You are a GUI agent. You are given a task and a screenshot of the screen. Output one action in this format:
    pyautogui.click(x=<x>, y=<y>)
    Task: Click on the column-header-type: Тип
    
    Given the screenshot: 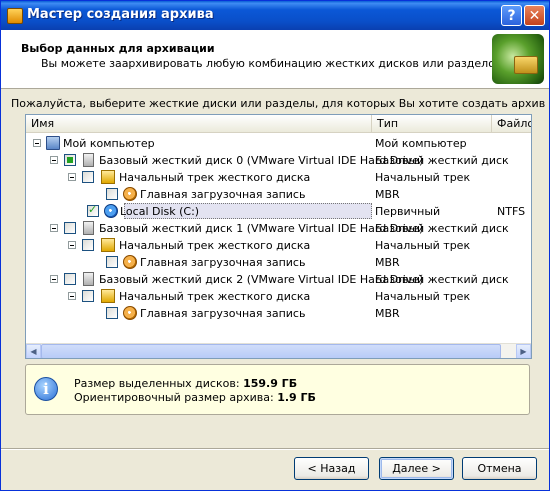 What is the action you would take?
    pyautogui.click(x=432, y=124)
    